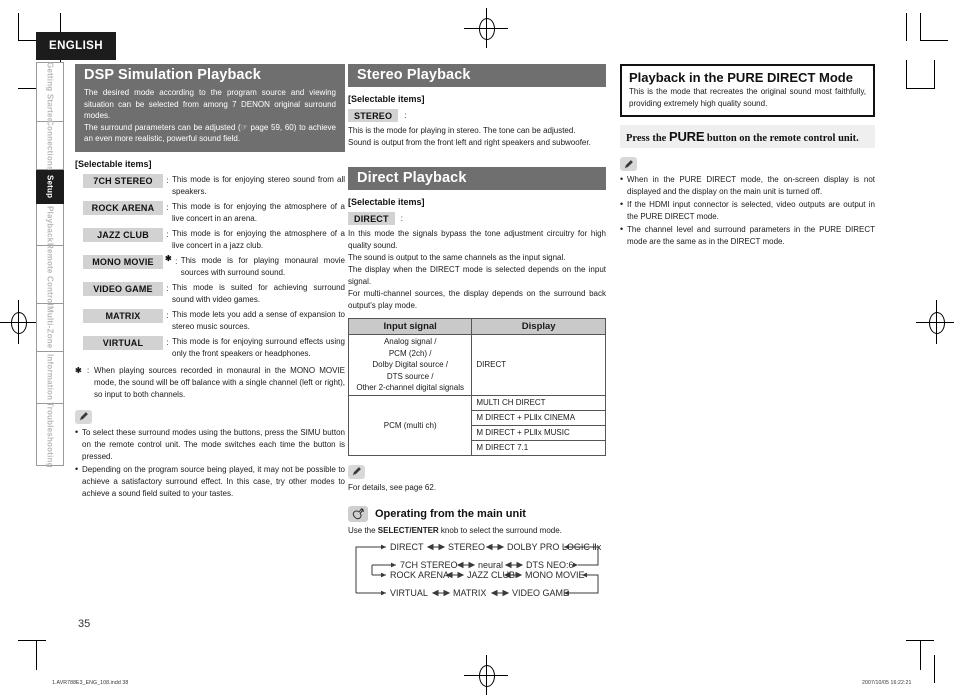 This screenshot has height=698, width=954. I want to click on hand-knob-icon, so click(358, 513).